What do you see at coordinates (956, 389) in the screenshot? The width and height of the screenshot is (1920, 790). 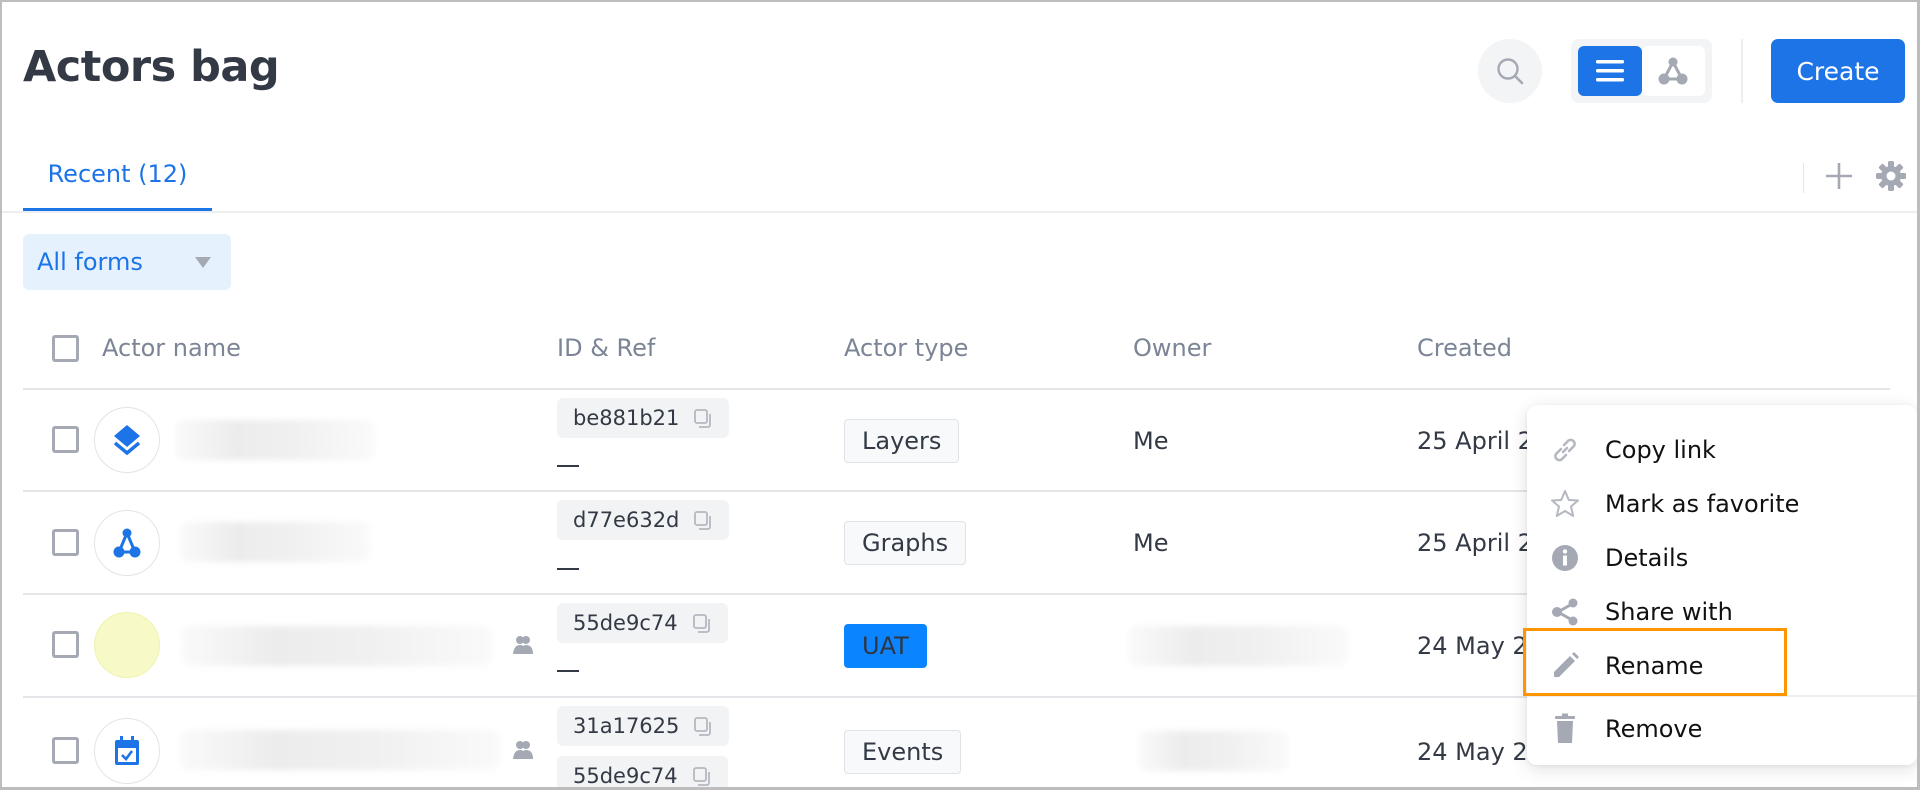 I see `table-header-border` at bounding box center [956, 389].